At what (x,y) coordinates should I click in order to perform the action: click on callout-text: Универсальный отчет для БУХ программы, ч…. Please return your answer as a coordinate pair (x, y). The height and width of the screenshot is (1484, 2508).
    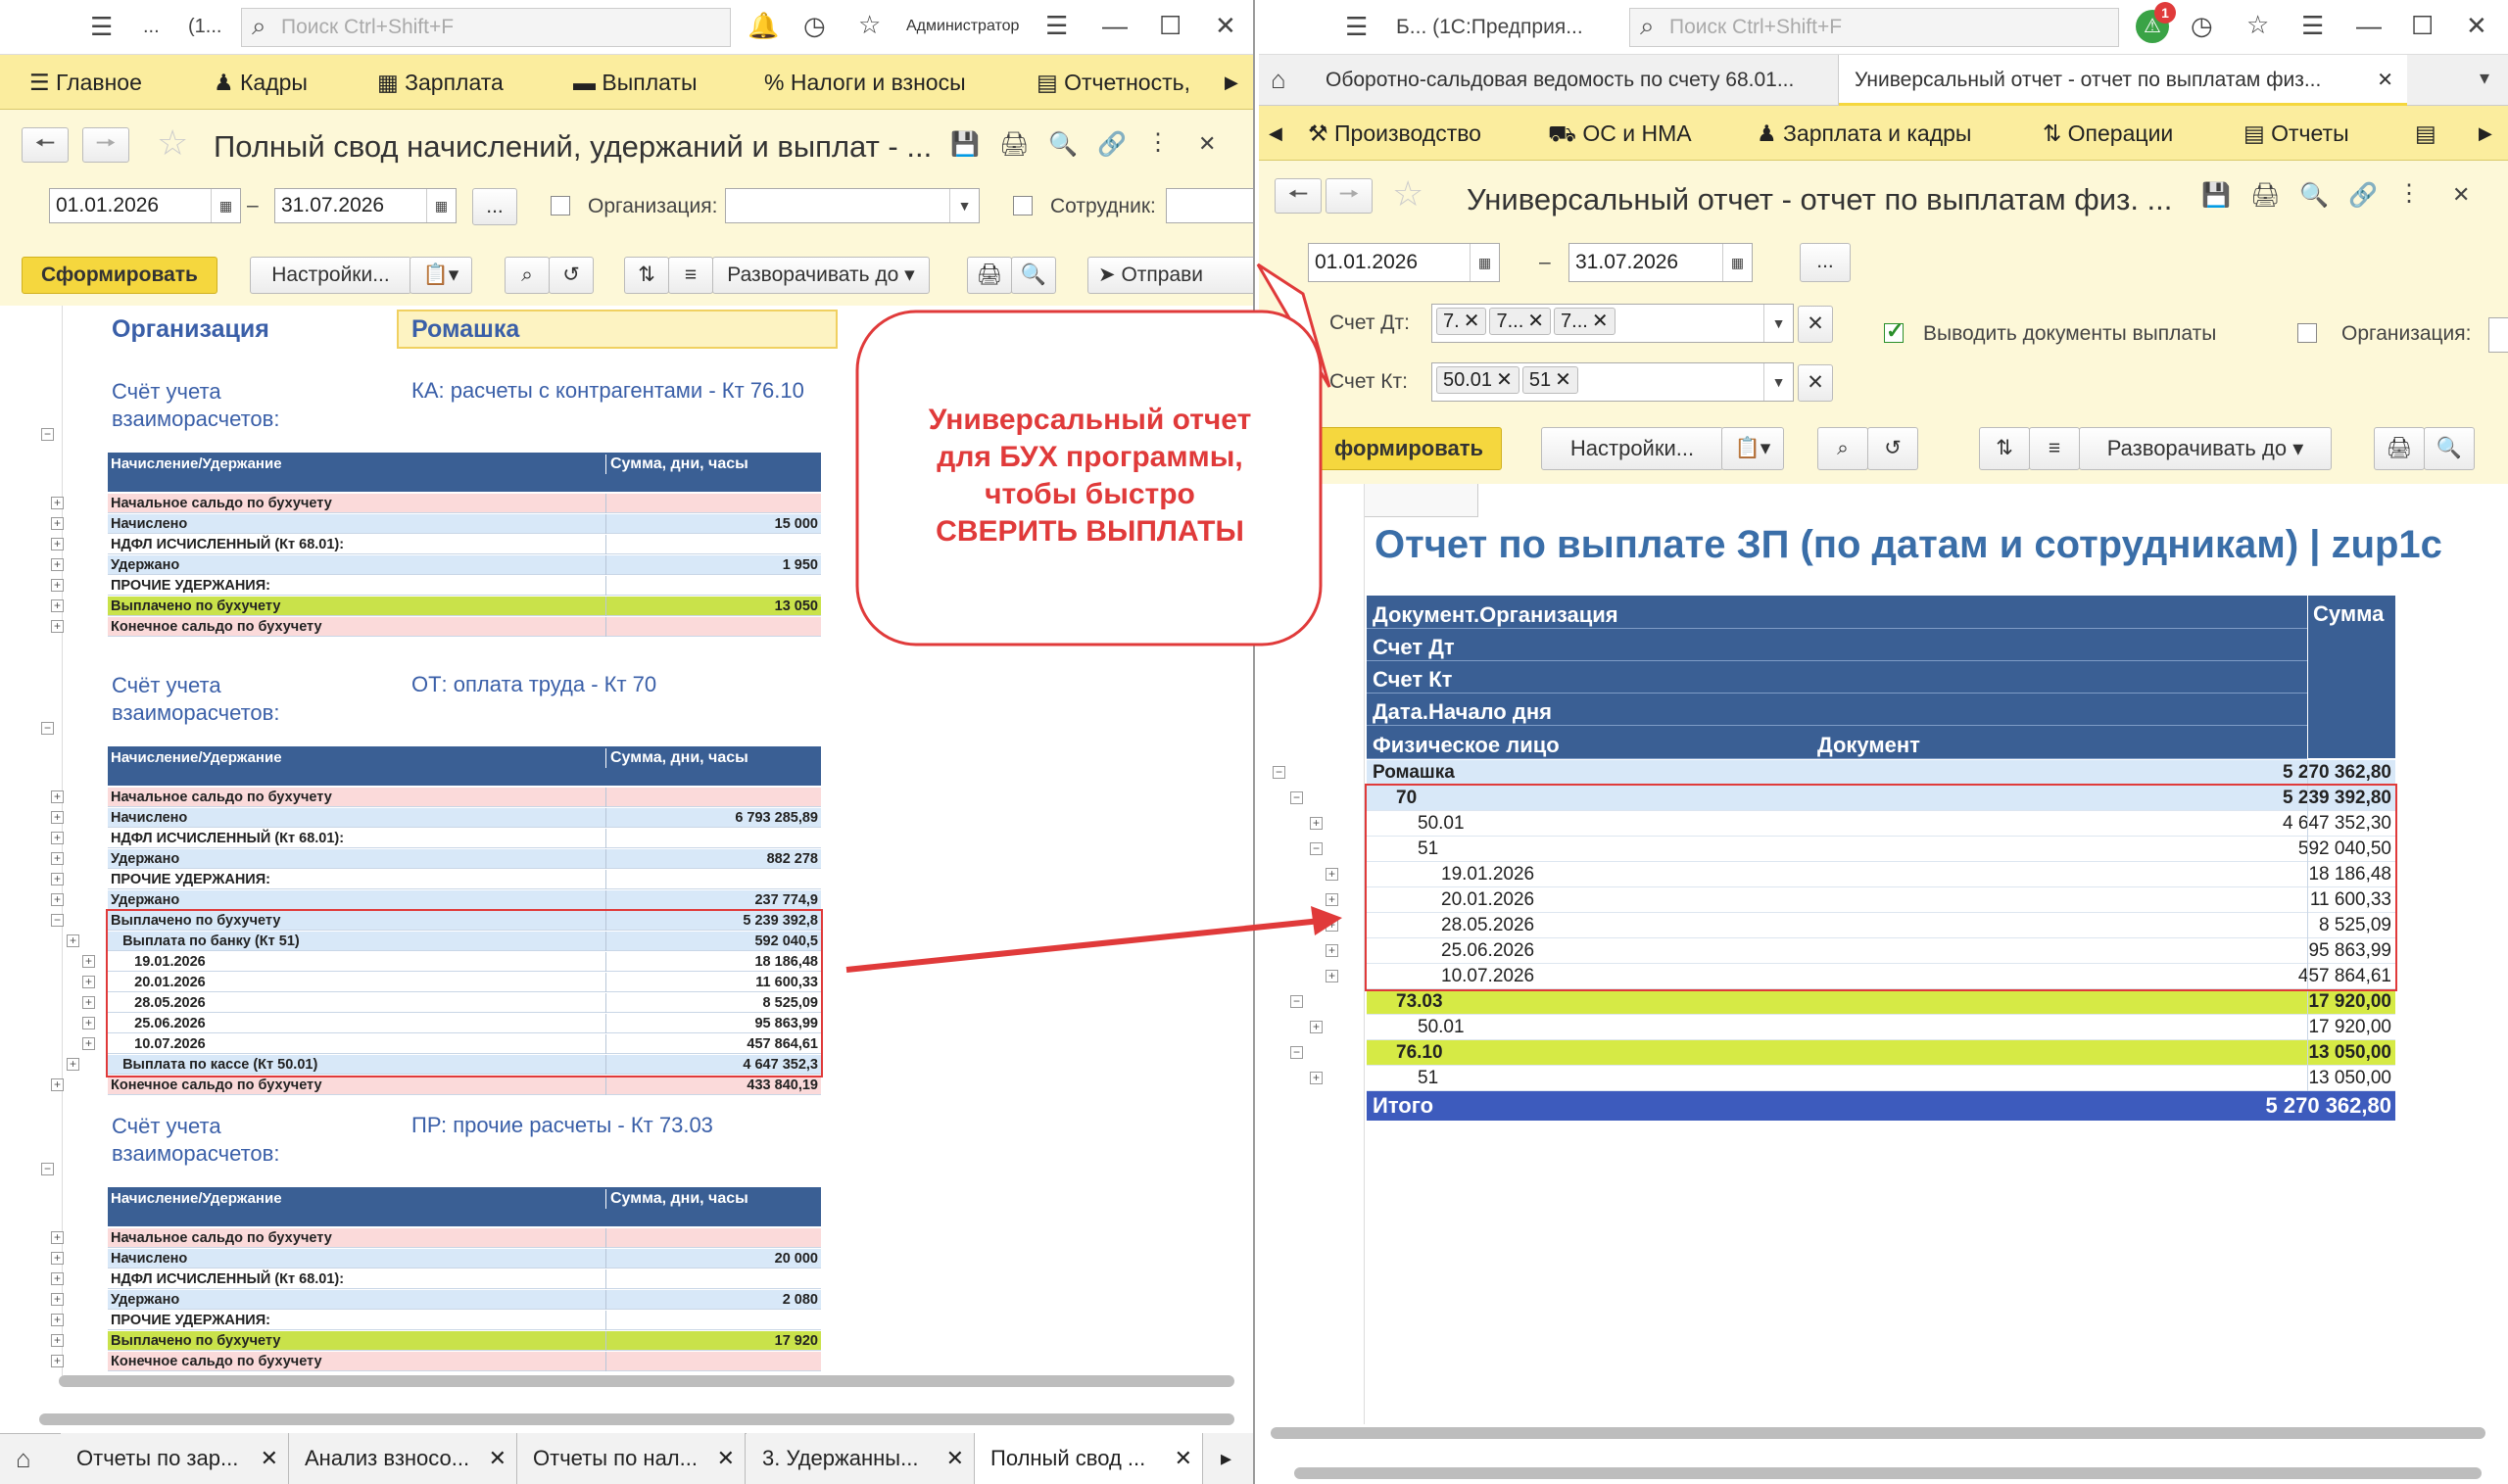
    Looking at the image, I should click on (1090, 476).